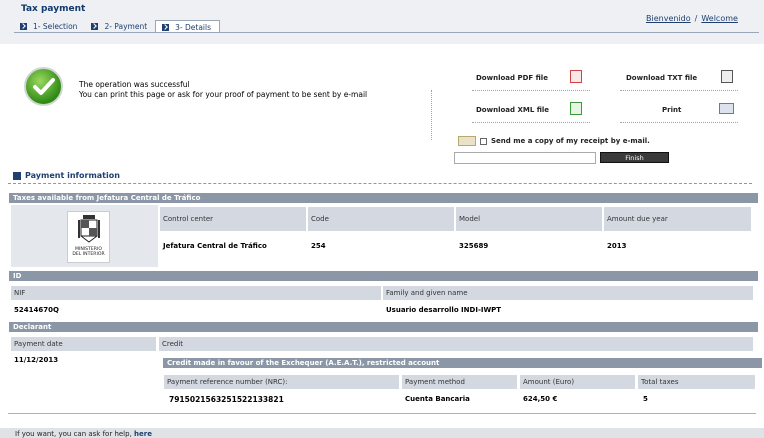  Describe the element at coordinates (53, 9) in the screenshot. I see `app-title: Tax payment` at that location.